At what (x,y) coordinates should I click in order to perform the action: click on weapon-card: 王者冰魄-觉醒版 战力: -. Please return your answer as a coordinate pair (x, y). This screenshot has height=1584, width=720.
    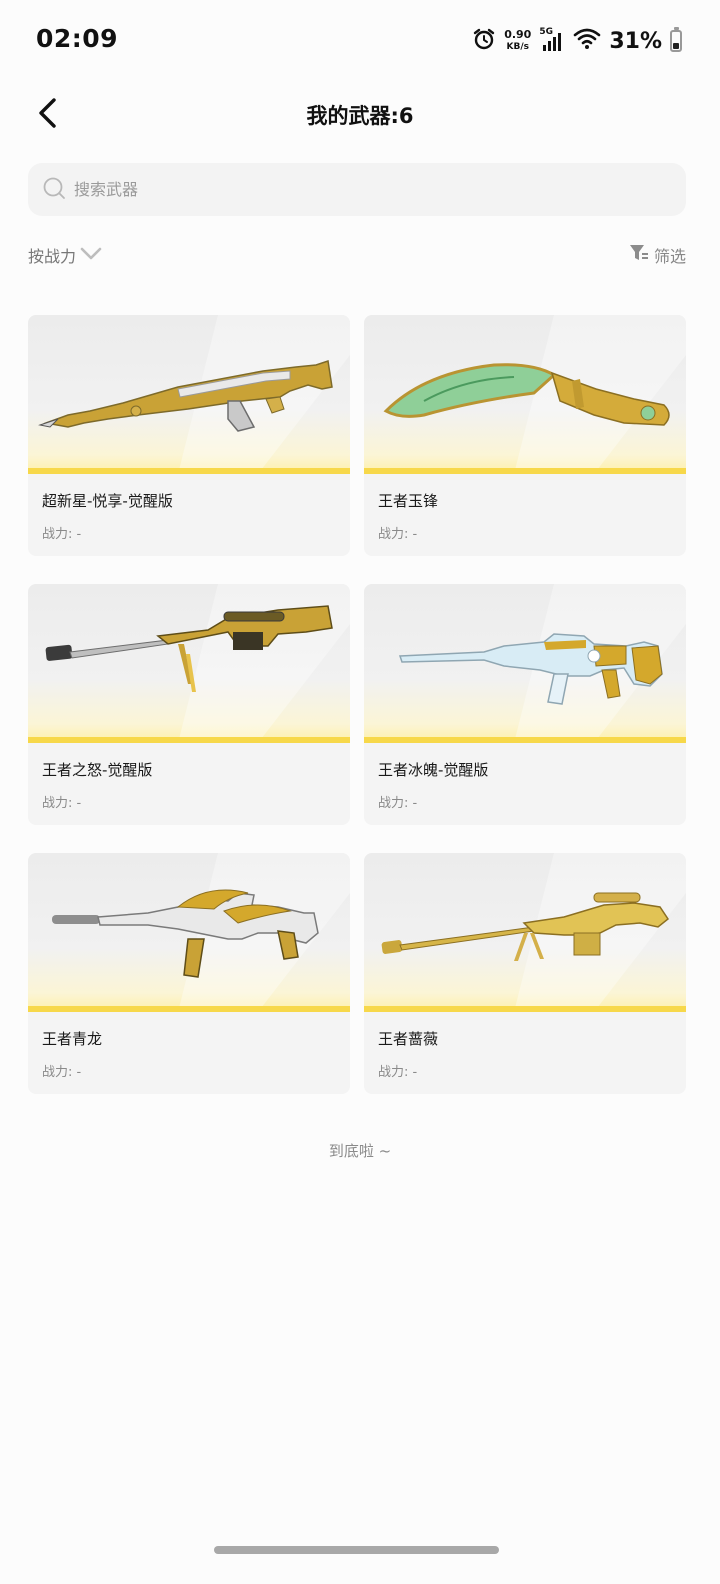
    Looking at the image, I should click on (525, 704).